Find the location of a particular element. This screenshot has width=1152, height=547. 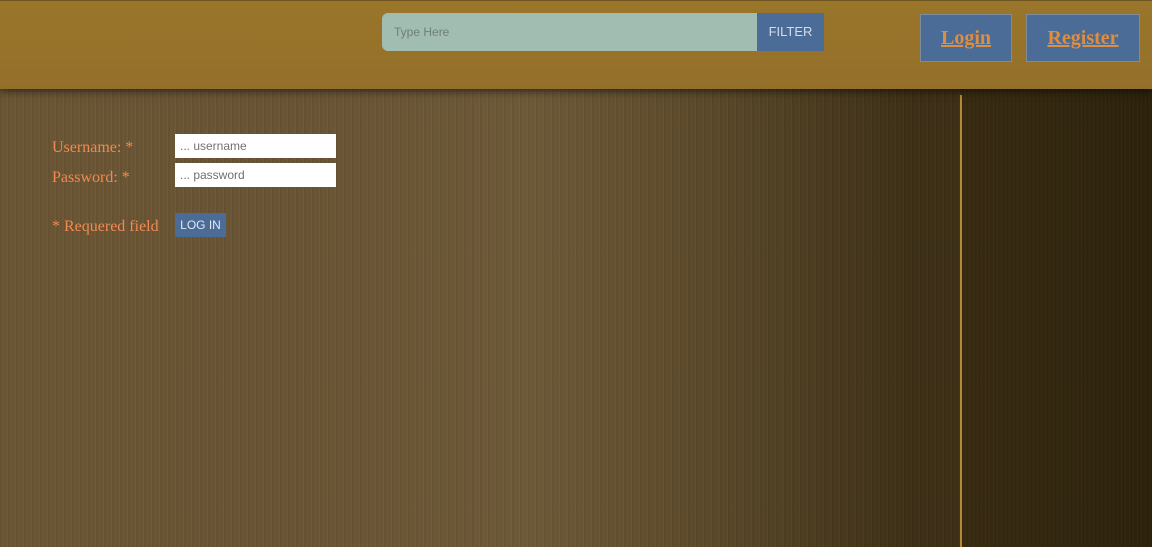

password-label: Password: * is located at coordinates (91, 177).